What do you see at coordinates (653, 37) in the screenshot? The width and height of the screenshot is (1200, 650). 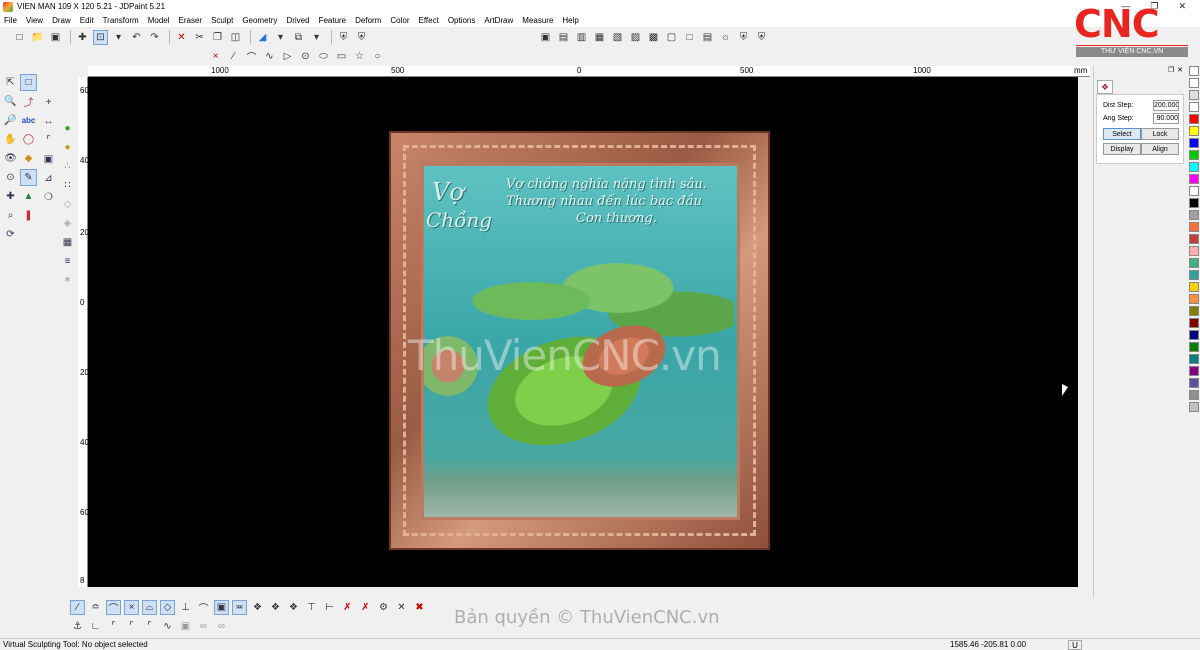 I see `view-fit-icon: ▩` at bounding box center [653, 37].